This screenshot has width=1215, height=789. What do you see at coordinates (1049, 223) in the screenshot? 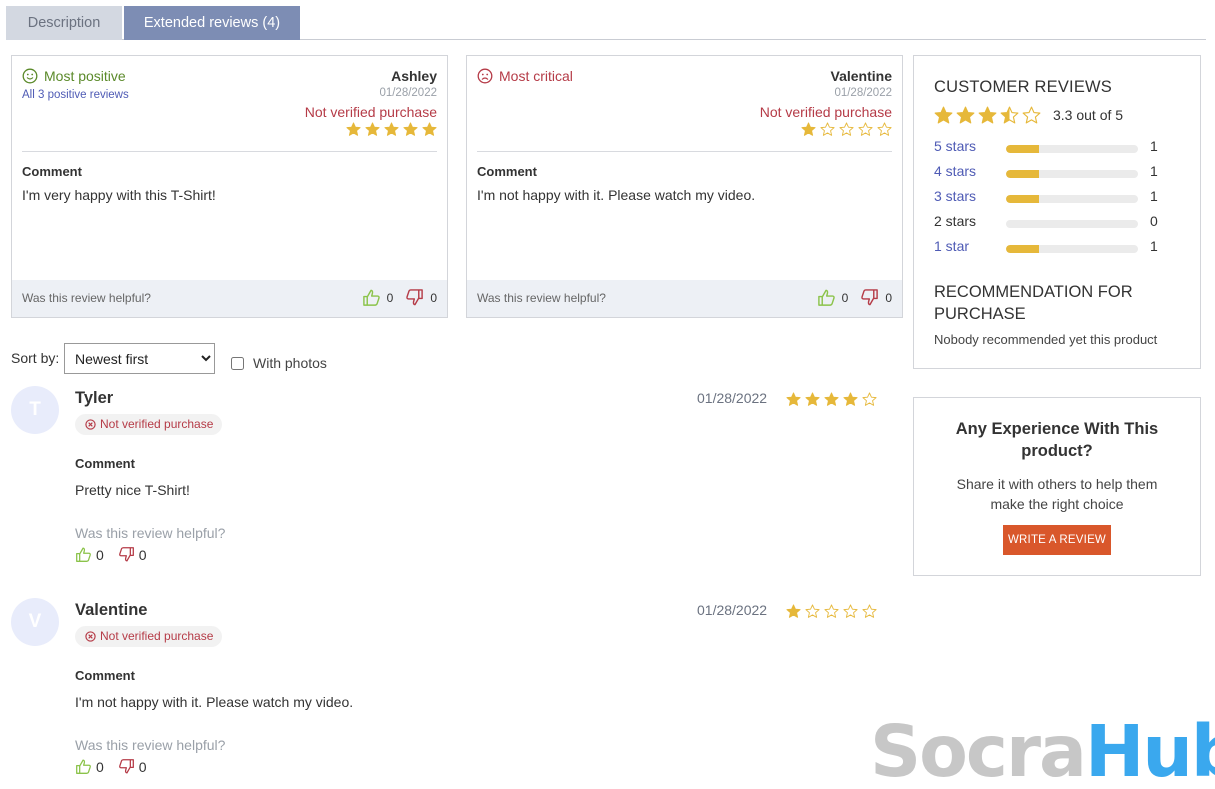
I see `rating-row-2: 2 stars 0` at bounding box center [1049, 223].